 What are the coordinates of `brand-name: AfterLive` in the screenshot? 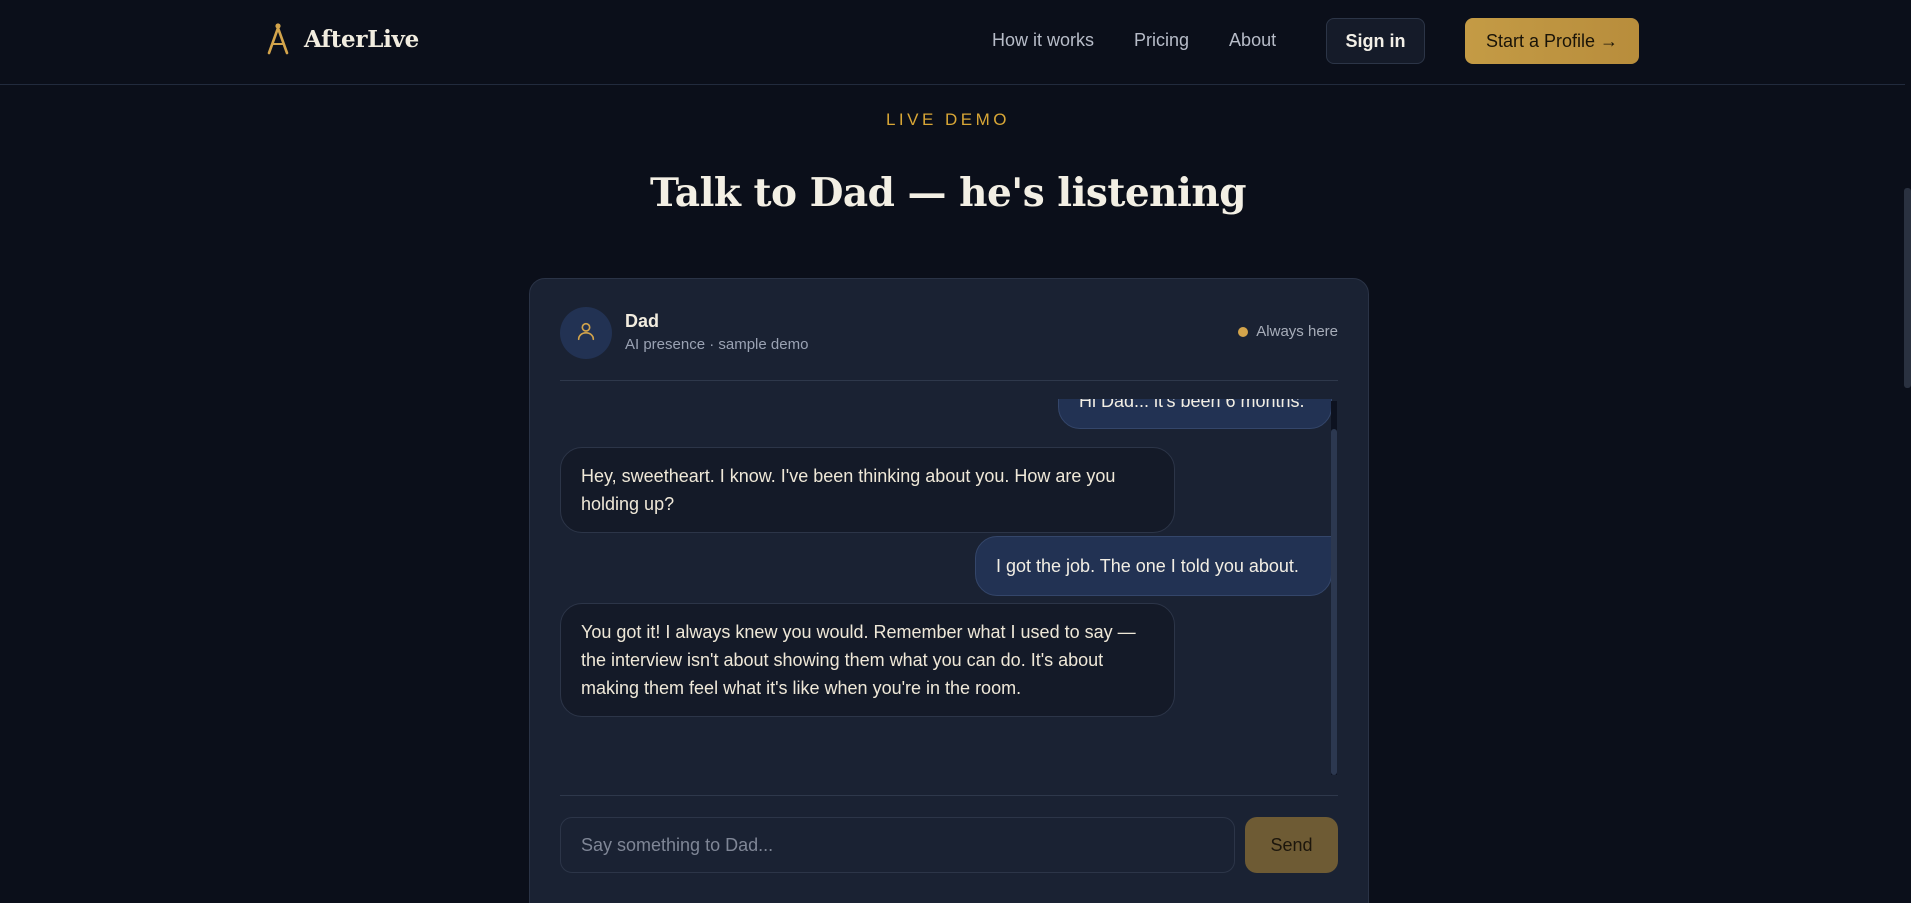 It's located at (361, 39).